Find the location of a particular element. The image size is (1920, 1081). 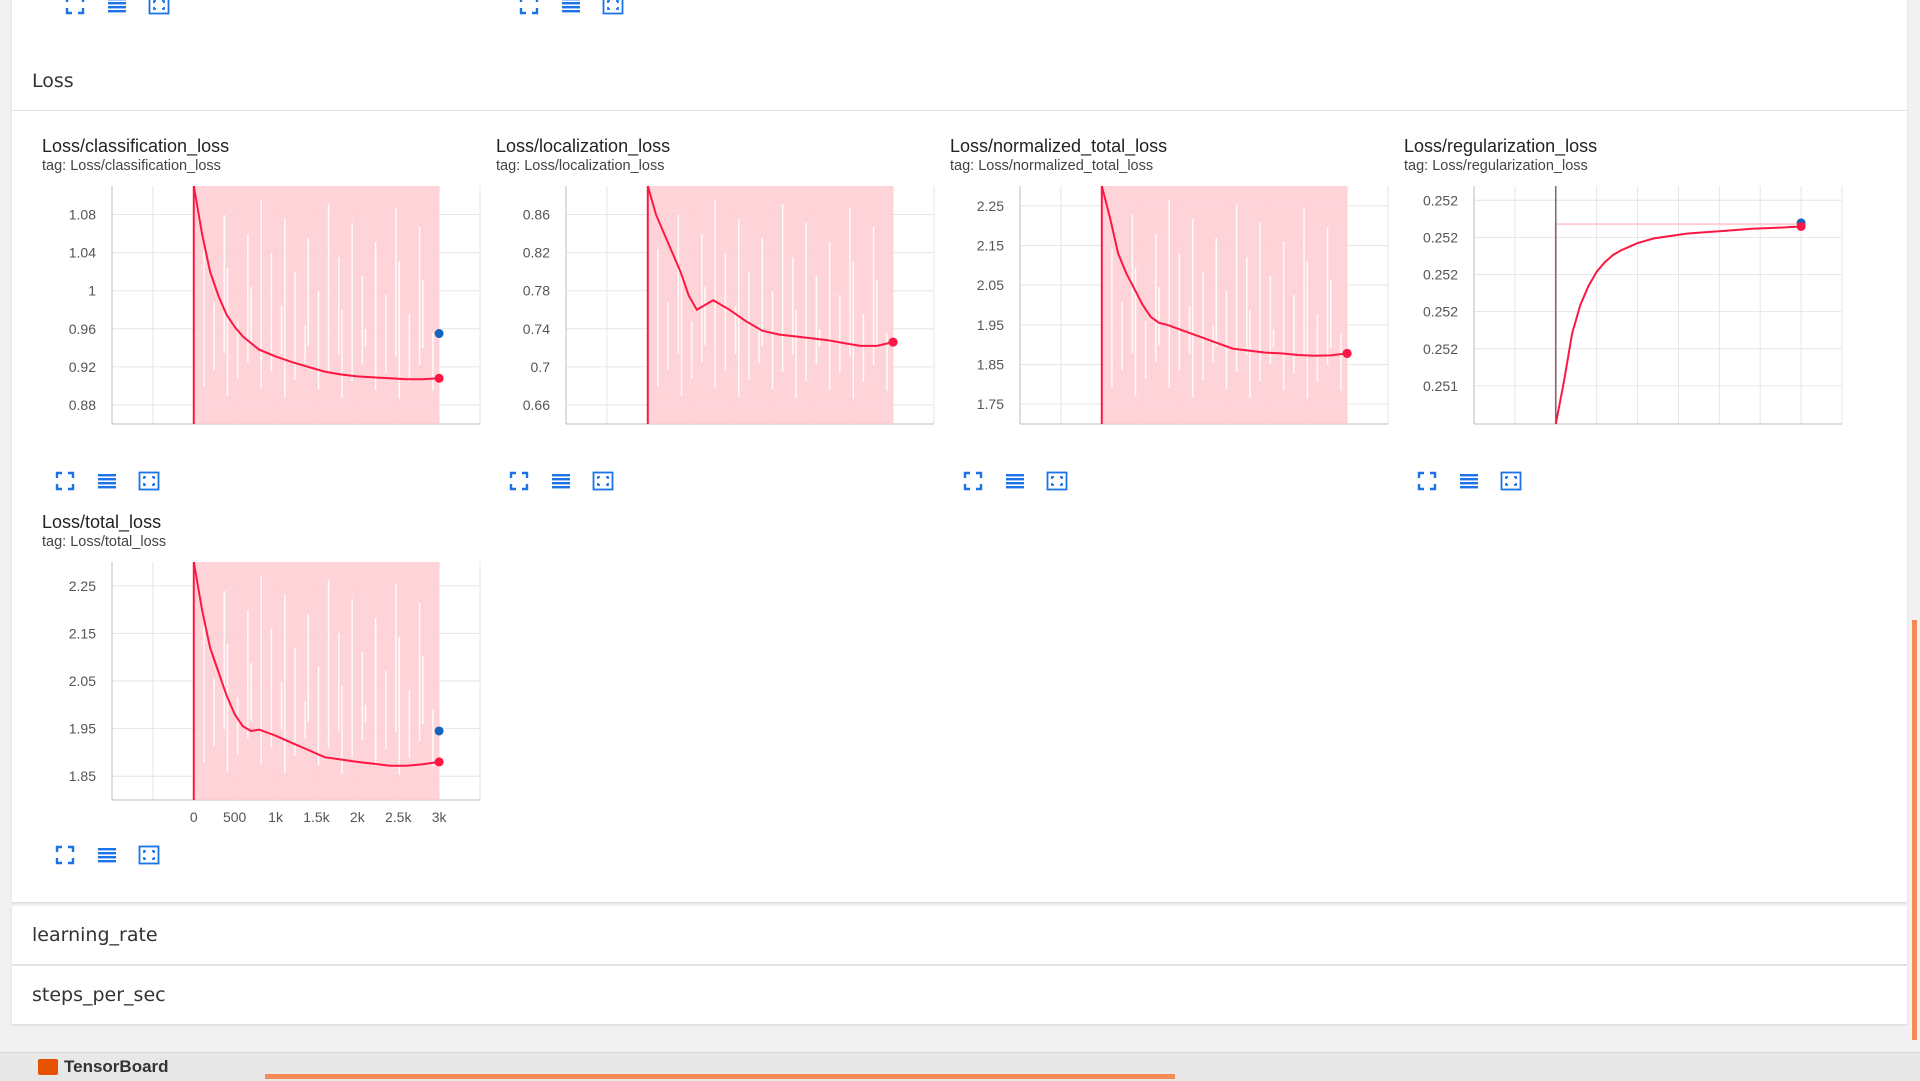

x-tick-label: 1k is located at coordinates (276, 817).